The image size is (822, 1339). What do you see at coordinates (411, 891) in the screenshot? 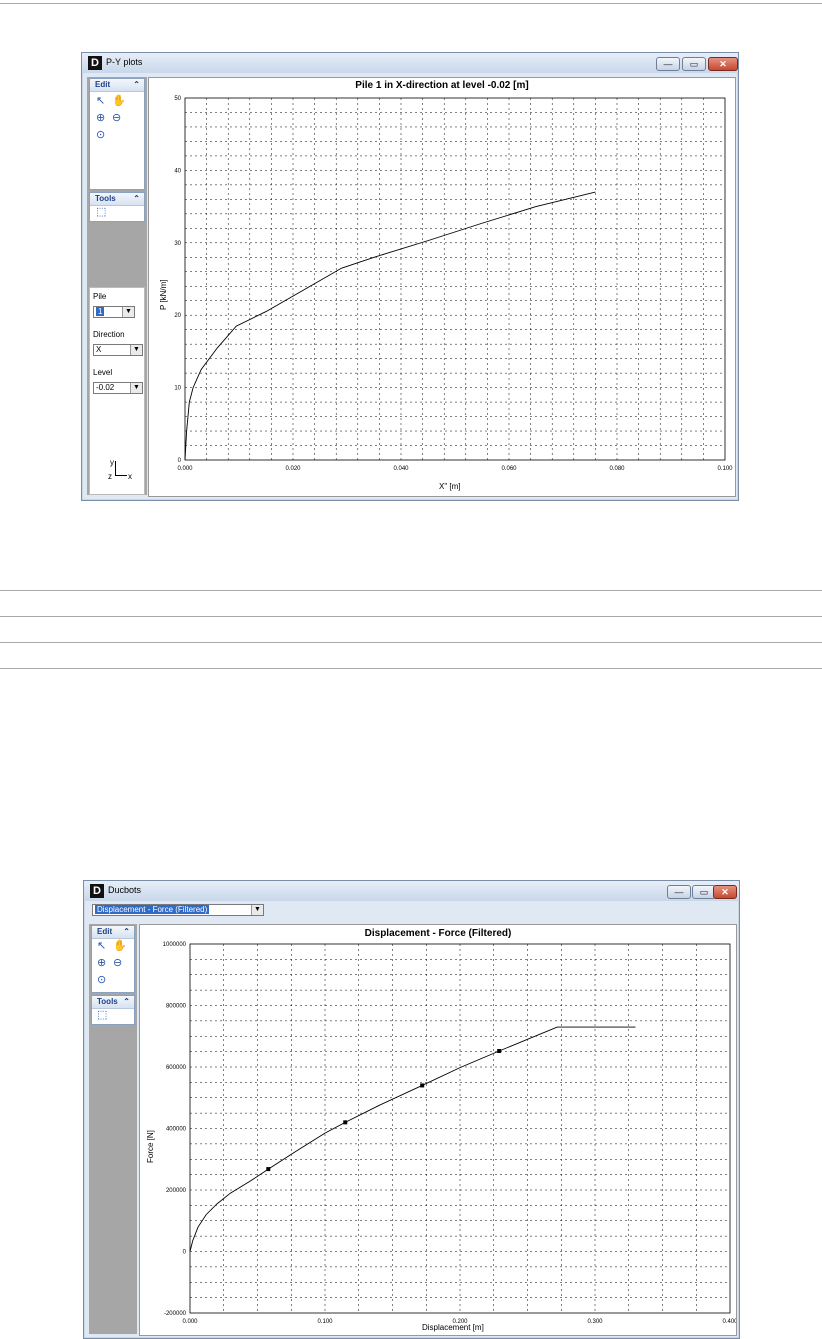
I see `window-titlebar: D Ducbots — ▭ ✕` at bounding box center [411, 891].